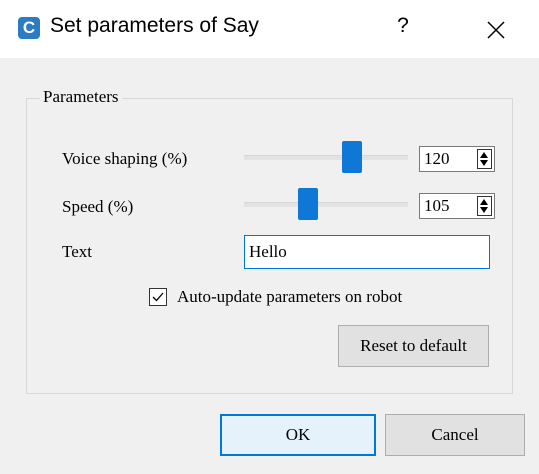 The height and width of the screenshot is (474, 539). I want to click on speed-slider, so click(326, 204).